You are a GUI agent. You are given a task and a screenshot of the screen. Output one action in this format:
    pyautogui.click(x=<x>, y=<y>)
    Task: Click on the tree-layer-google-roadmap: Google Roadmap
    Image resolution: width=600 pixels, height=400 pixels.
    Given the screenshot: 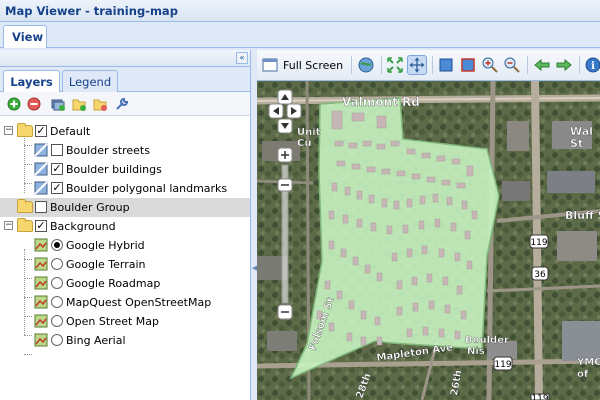 What is the action you would take?
    pyautogui.click(x=125, y=283)
    